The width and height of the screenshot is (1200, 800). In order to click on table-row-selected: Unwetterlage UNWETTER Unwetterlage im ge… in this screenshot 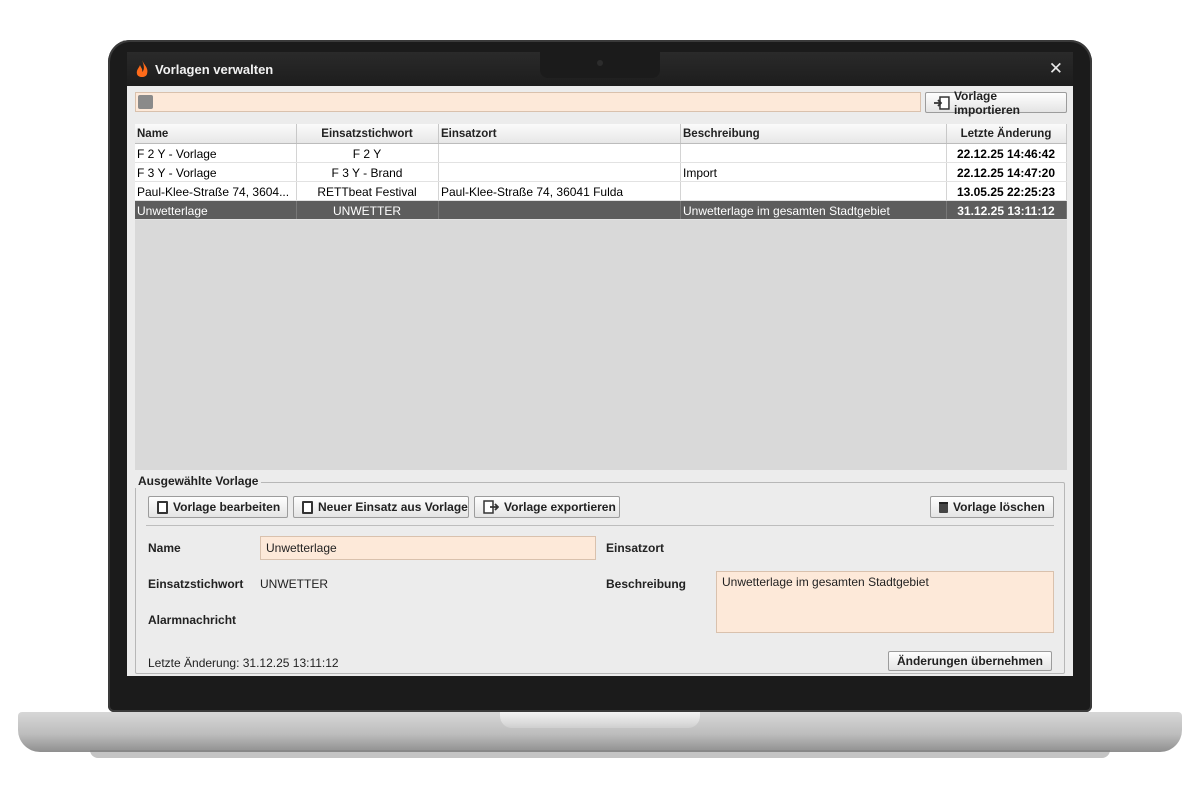, I will do `click(601, 210)`.